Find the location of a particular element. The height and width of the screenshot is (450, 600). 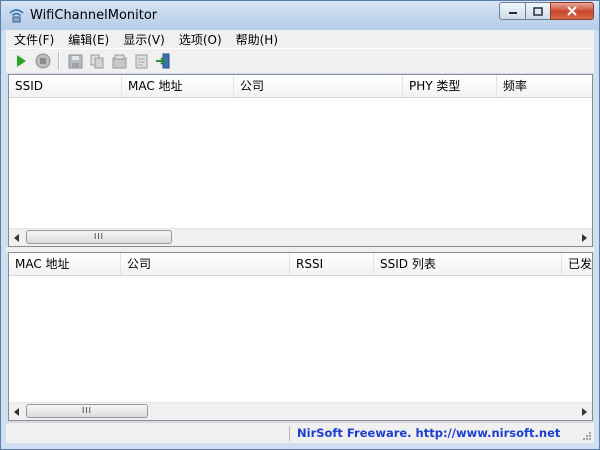

toolbar-separator is located at coordinates (59, 61).